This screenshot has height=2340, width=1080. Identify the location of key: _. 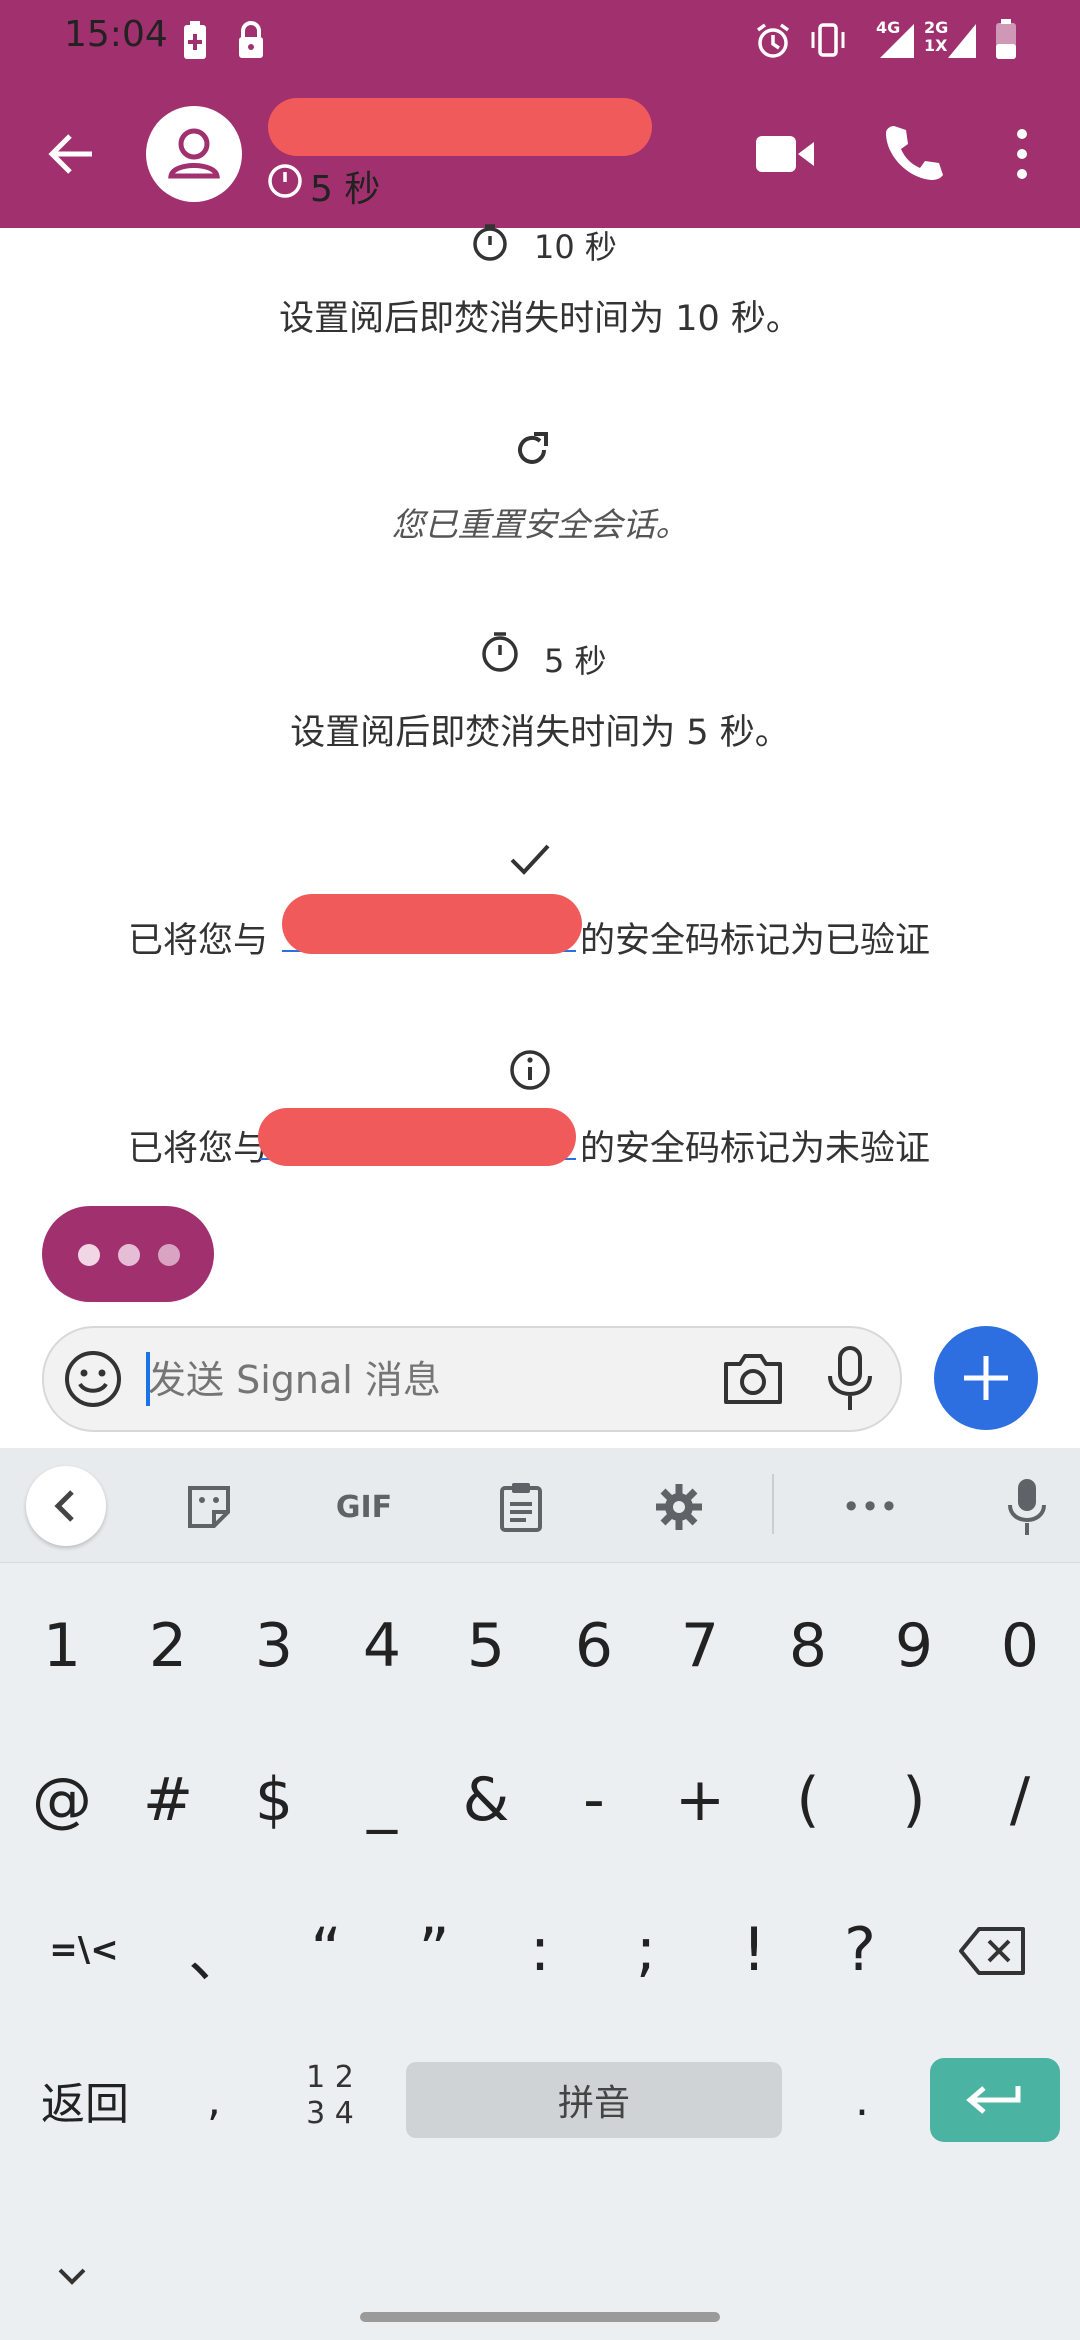
(382, 1800).